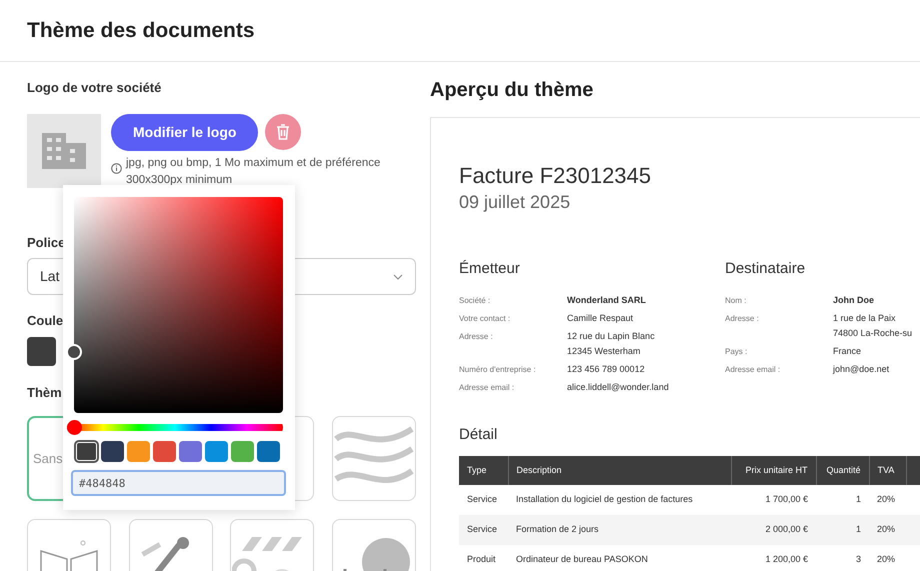 Image resolution: width=920 pixels, height=571 pixels. I want to click on hue-handle, so click(74, 427).